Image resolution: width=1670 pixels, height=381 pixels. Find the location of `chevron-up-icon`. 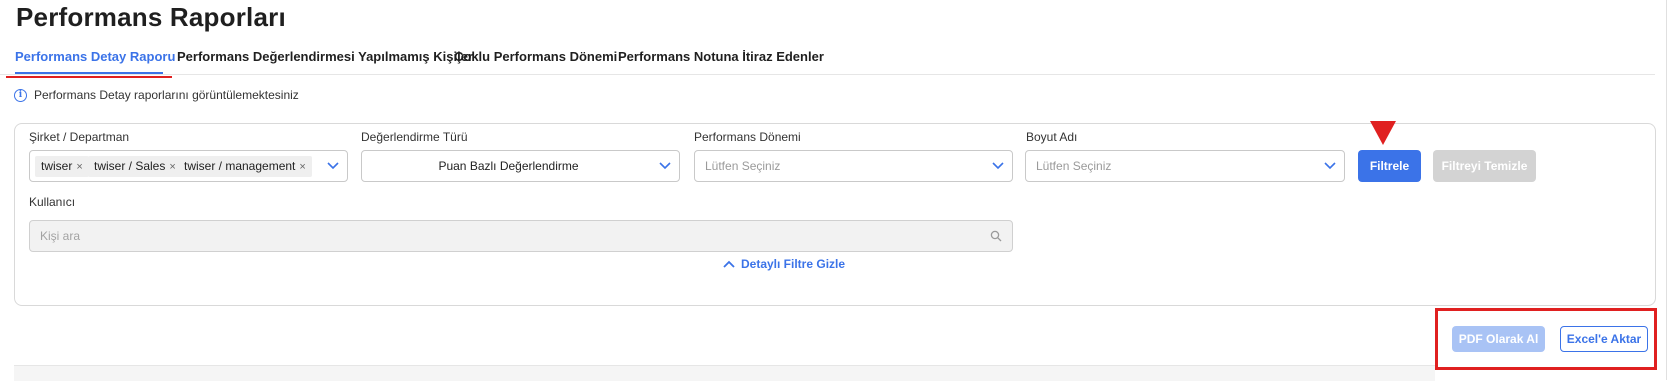

chevron-up-icon is located at coordinates (729, 264).